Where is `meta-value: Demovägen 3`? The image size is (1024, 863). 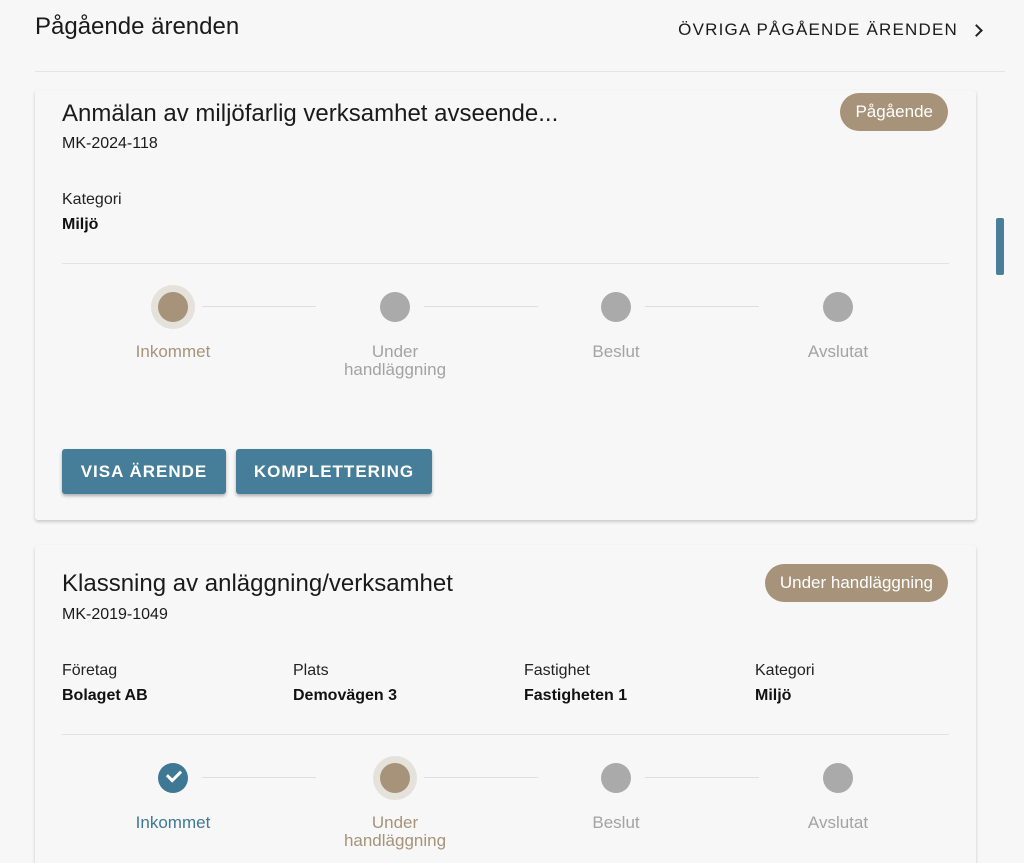
meta-value: Demovägen 3 is located at coordinates (345, 695).